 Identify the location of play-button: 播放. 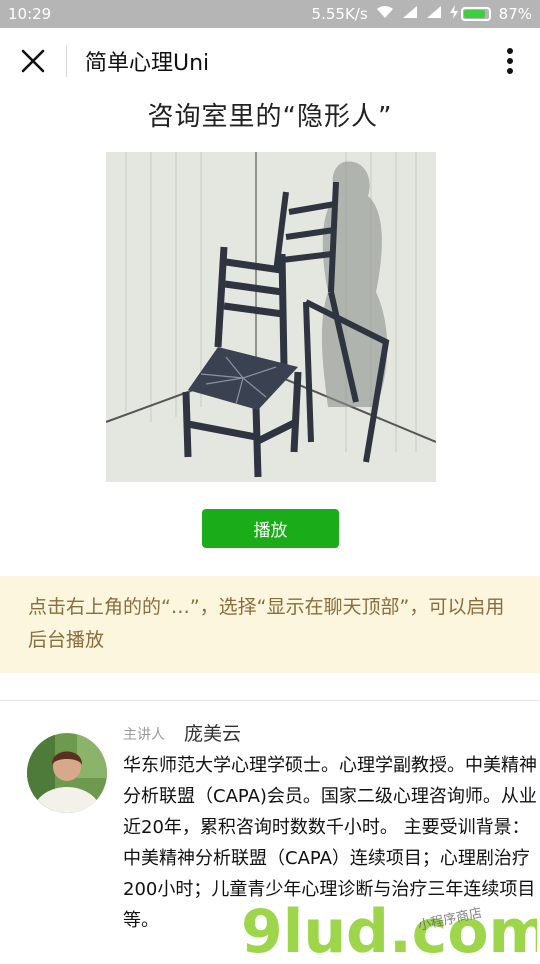
(270, 528).